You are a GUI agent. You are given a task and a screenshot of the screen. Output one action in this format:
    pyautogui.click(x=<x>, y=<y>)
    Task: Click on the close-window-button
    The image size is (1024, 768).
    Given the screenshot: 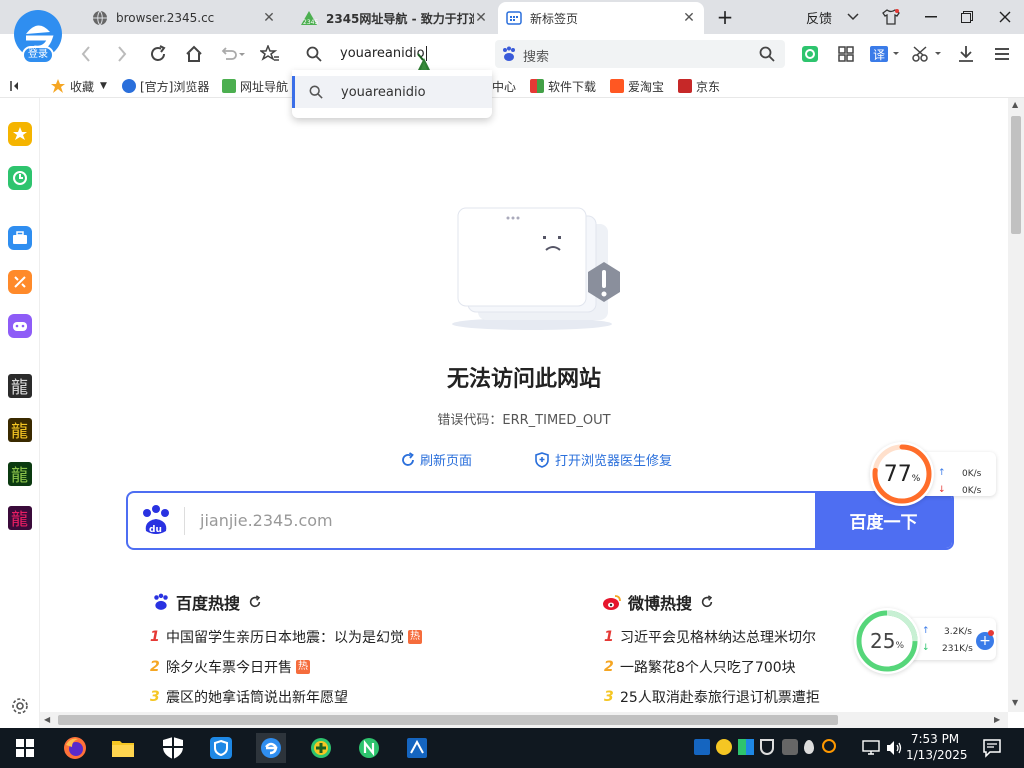 What is the action you would take?
    pyautogui.click(x=1005, y=17)
    